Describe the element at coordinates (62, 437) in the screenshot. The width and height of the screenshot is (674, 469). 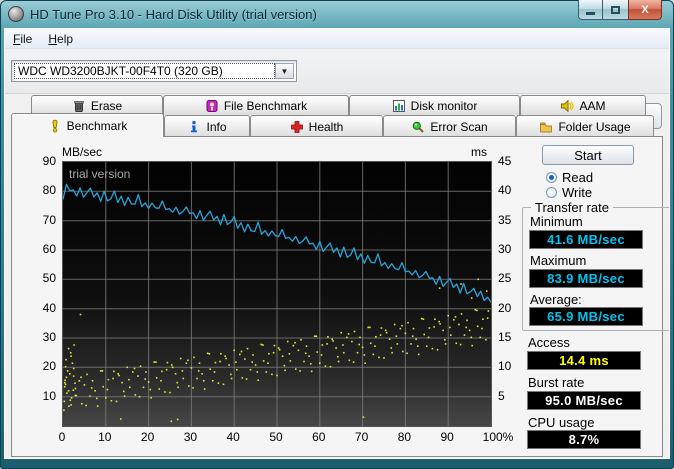
I see `x-tick-label: 0` at that location.